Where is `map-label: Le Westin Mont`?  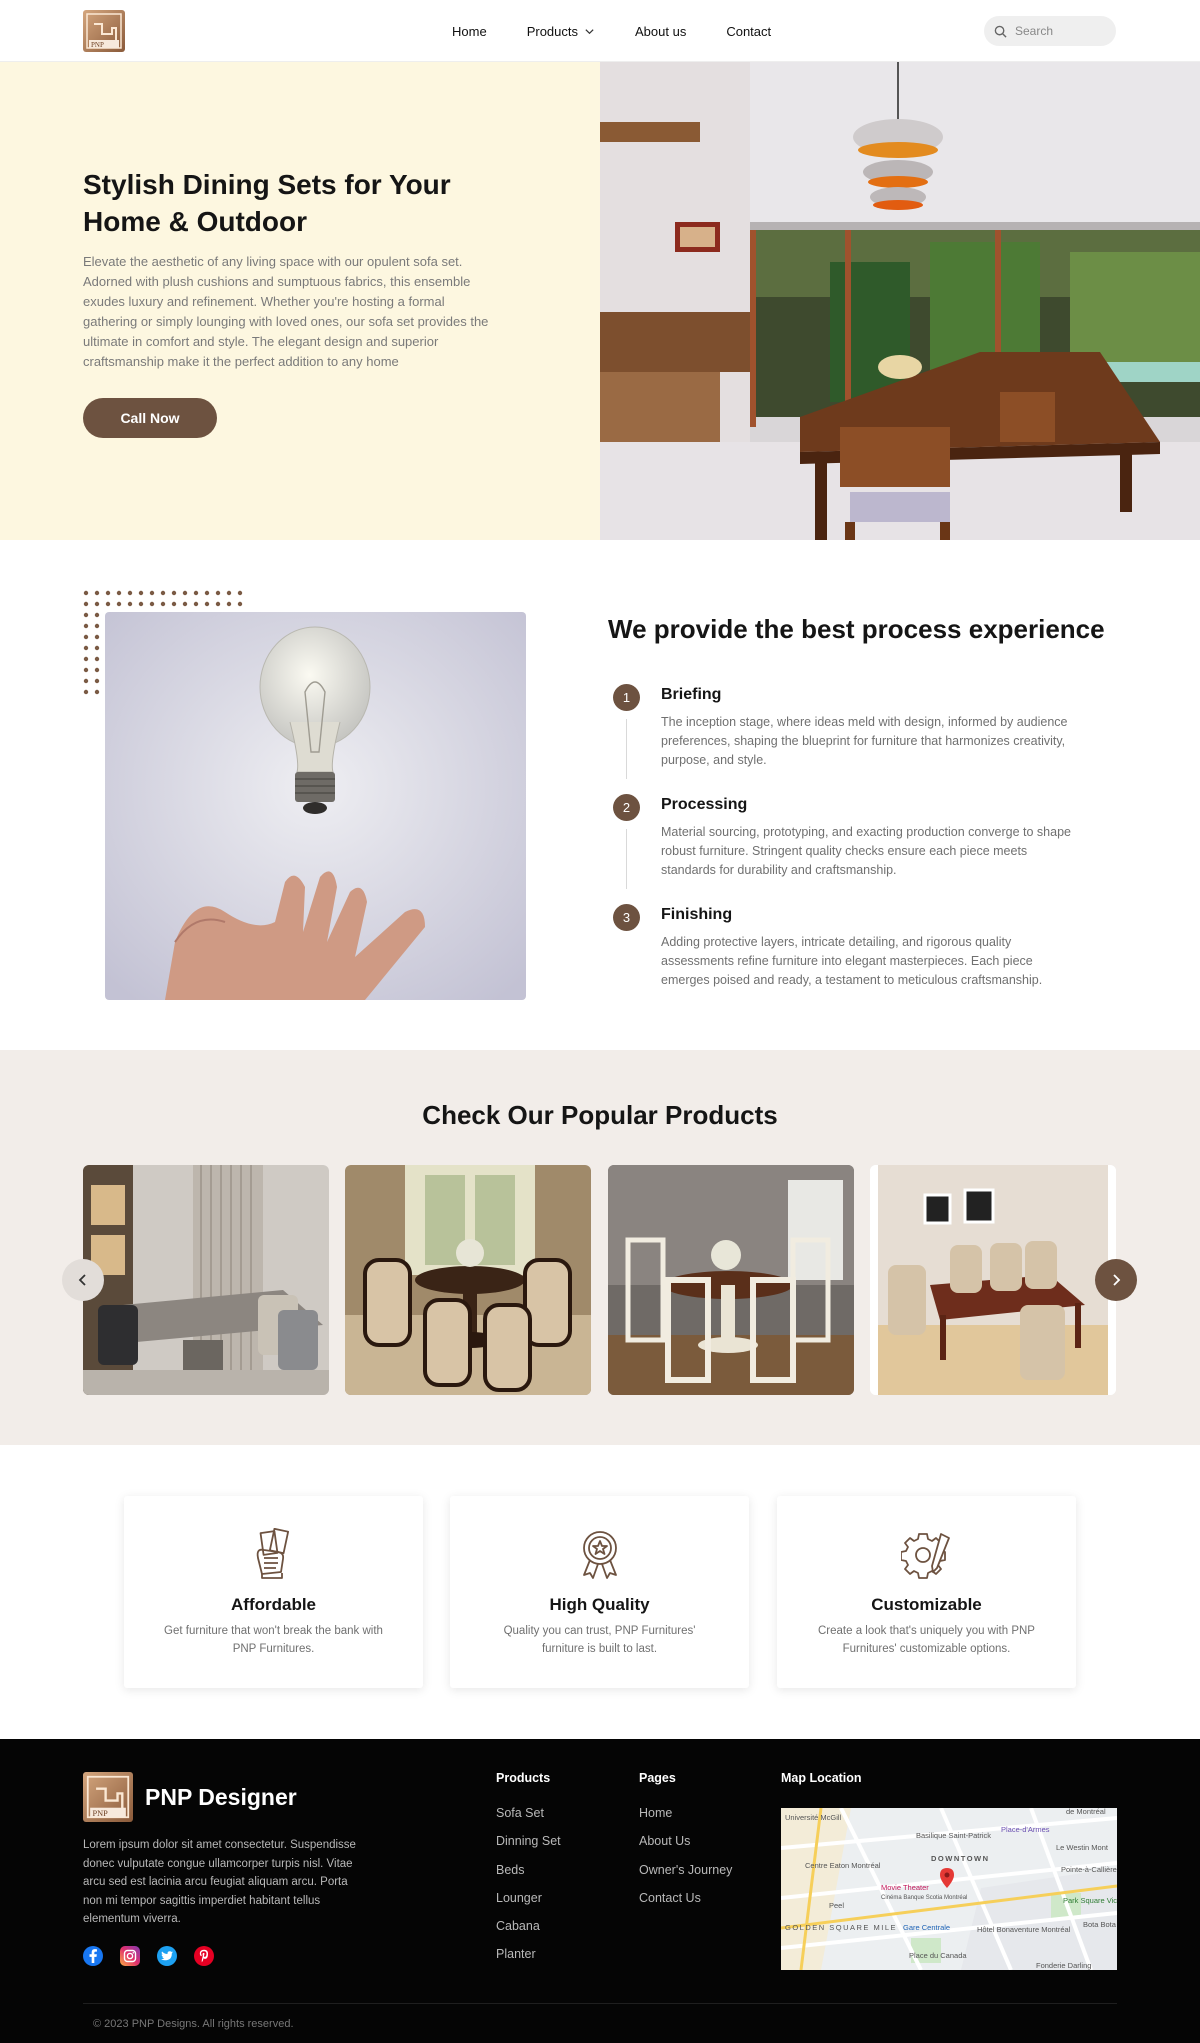
map-label: Le Westin Mont is located at coordinates (1082, 1847).